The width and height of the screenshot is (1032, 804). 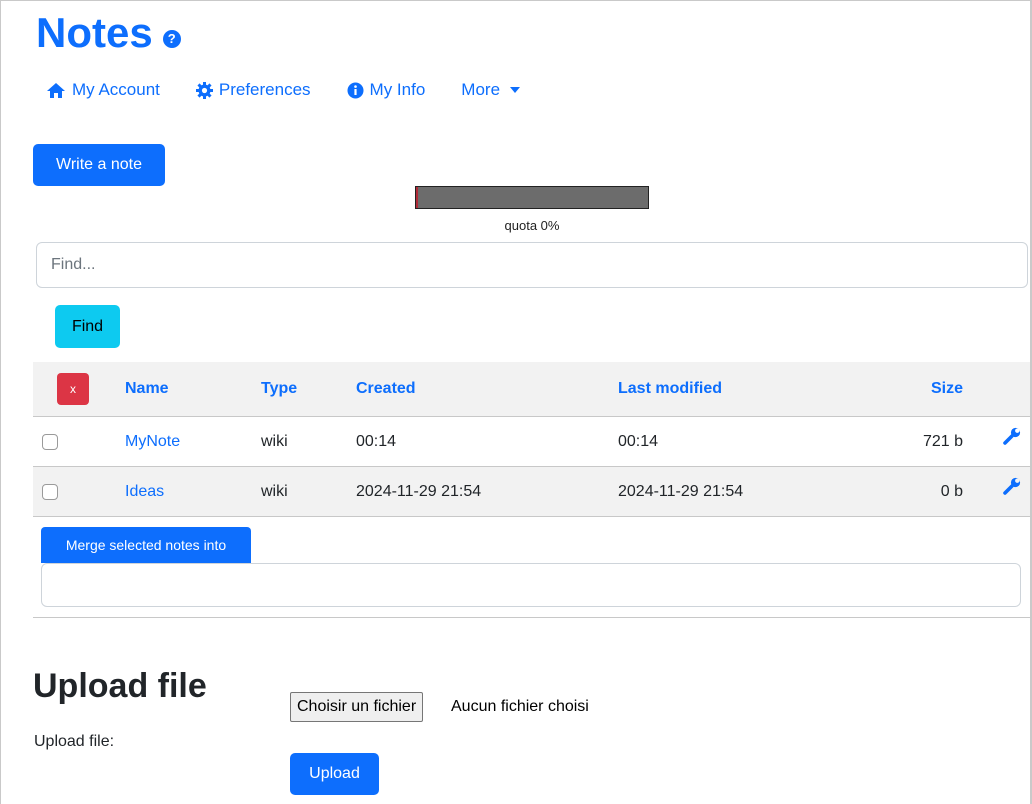 I want to click on delete-selected-button: x, so click(x=73, y=389).